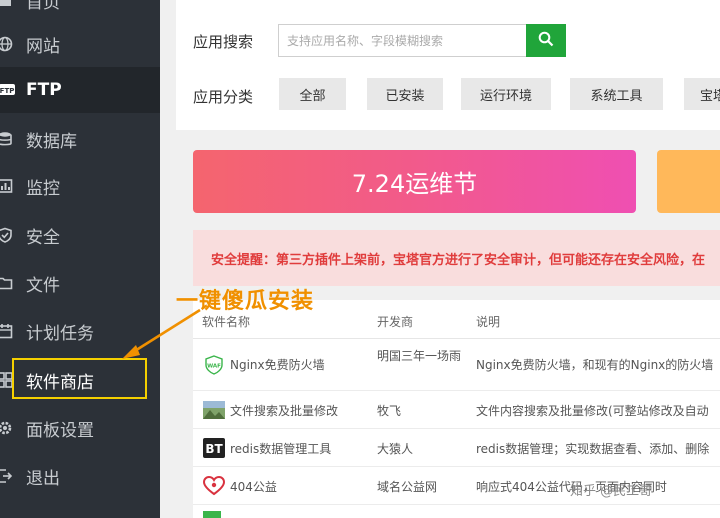 The width and height of the screenshot is (720, 518). What do you see at coordinates (43, 478) in the screenshot?
I see `sidebar-item-label: 退出` at bounding box center [43, 478].